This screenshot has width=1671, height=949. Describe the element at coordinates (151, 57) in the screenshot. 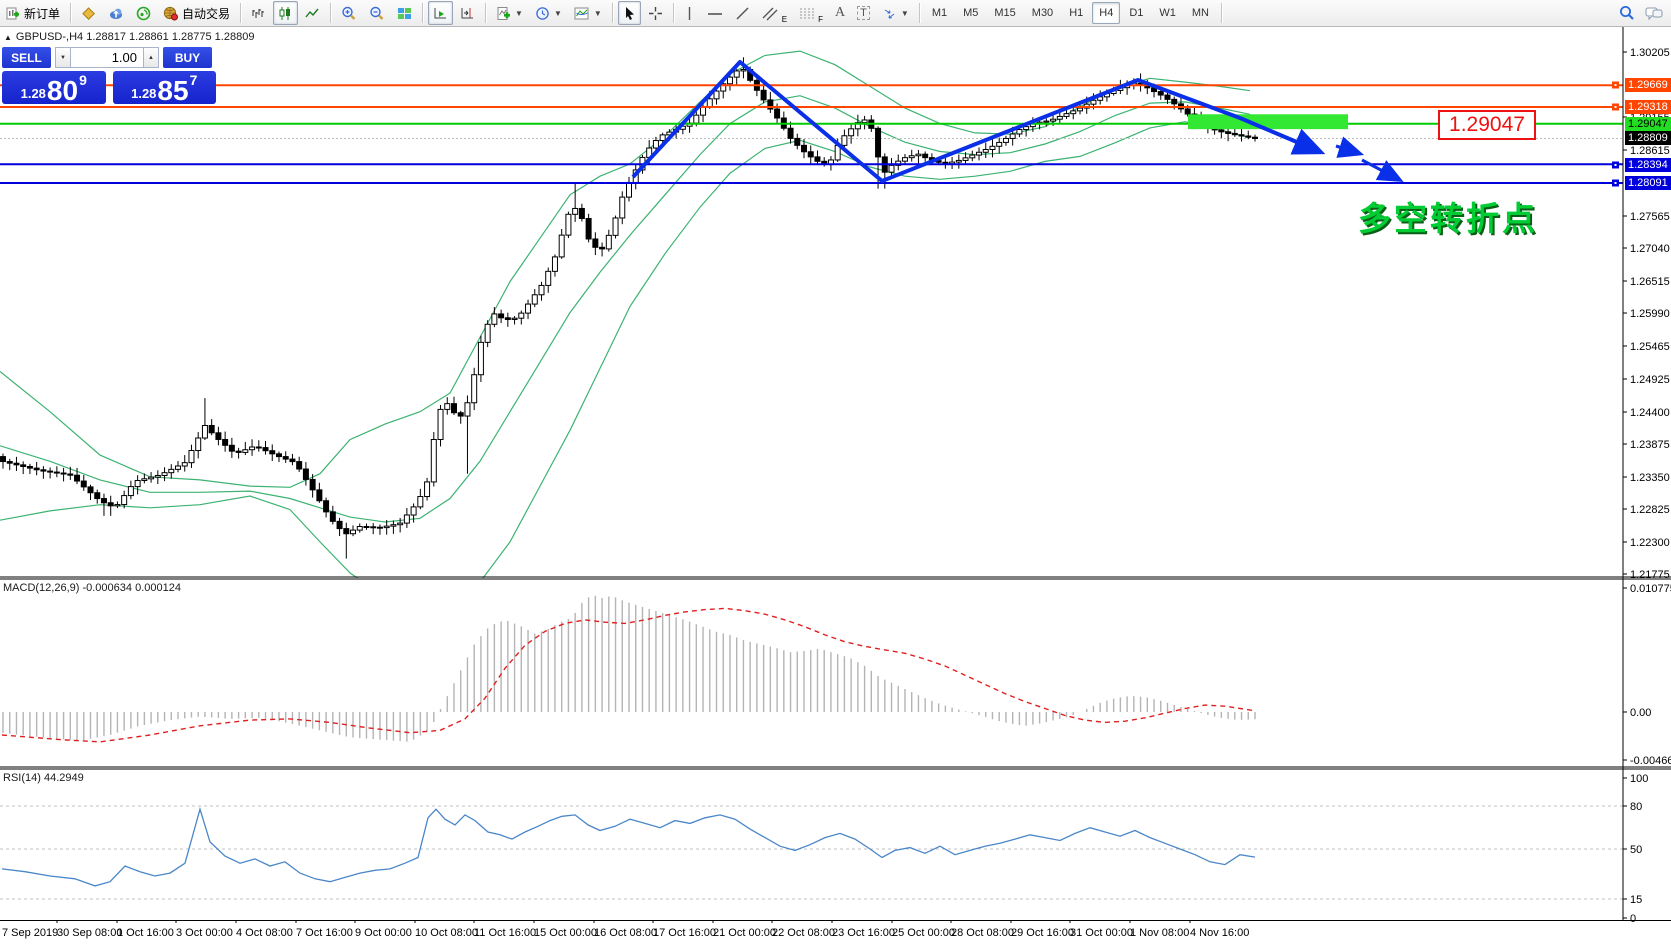

I see `volume-up-button: ▲` at that location.